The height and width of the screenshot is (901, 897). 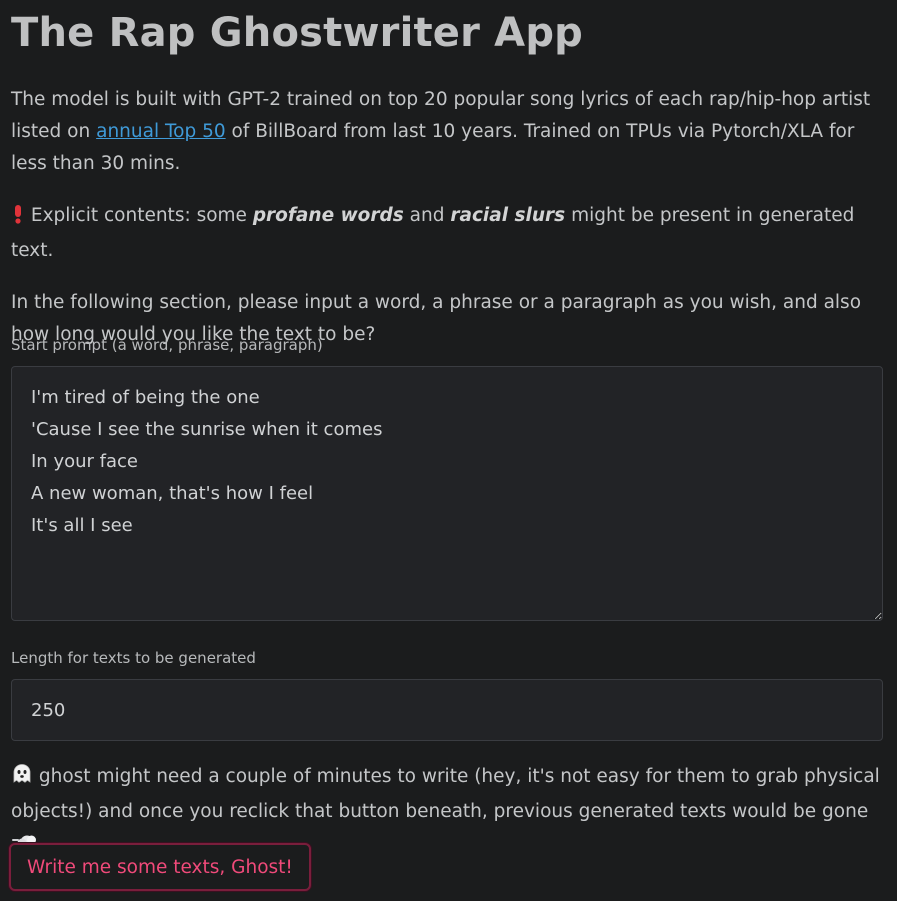 I want to click on exclamation-icon, so click(x=18, y=219).